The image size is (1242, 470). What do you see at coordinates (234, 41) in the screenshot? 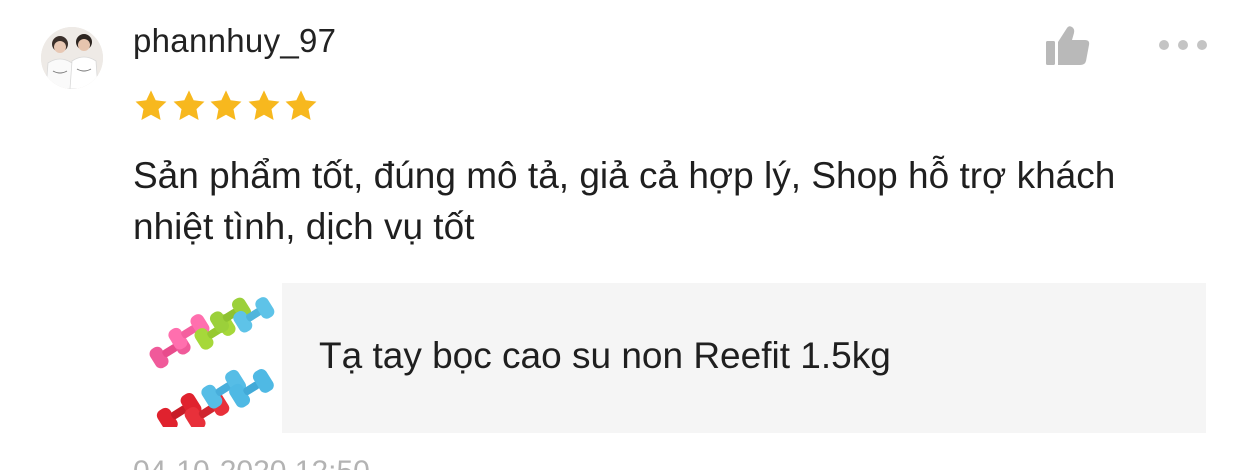
I see `username: phannhuy_97` at bounding box center [234, 41].